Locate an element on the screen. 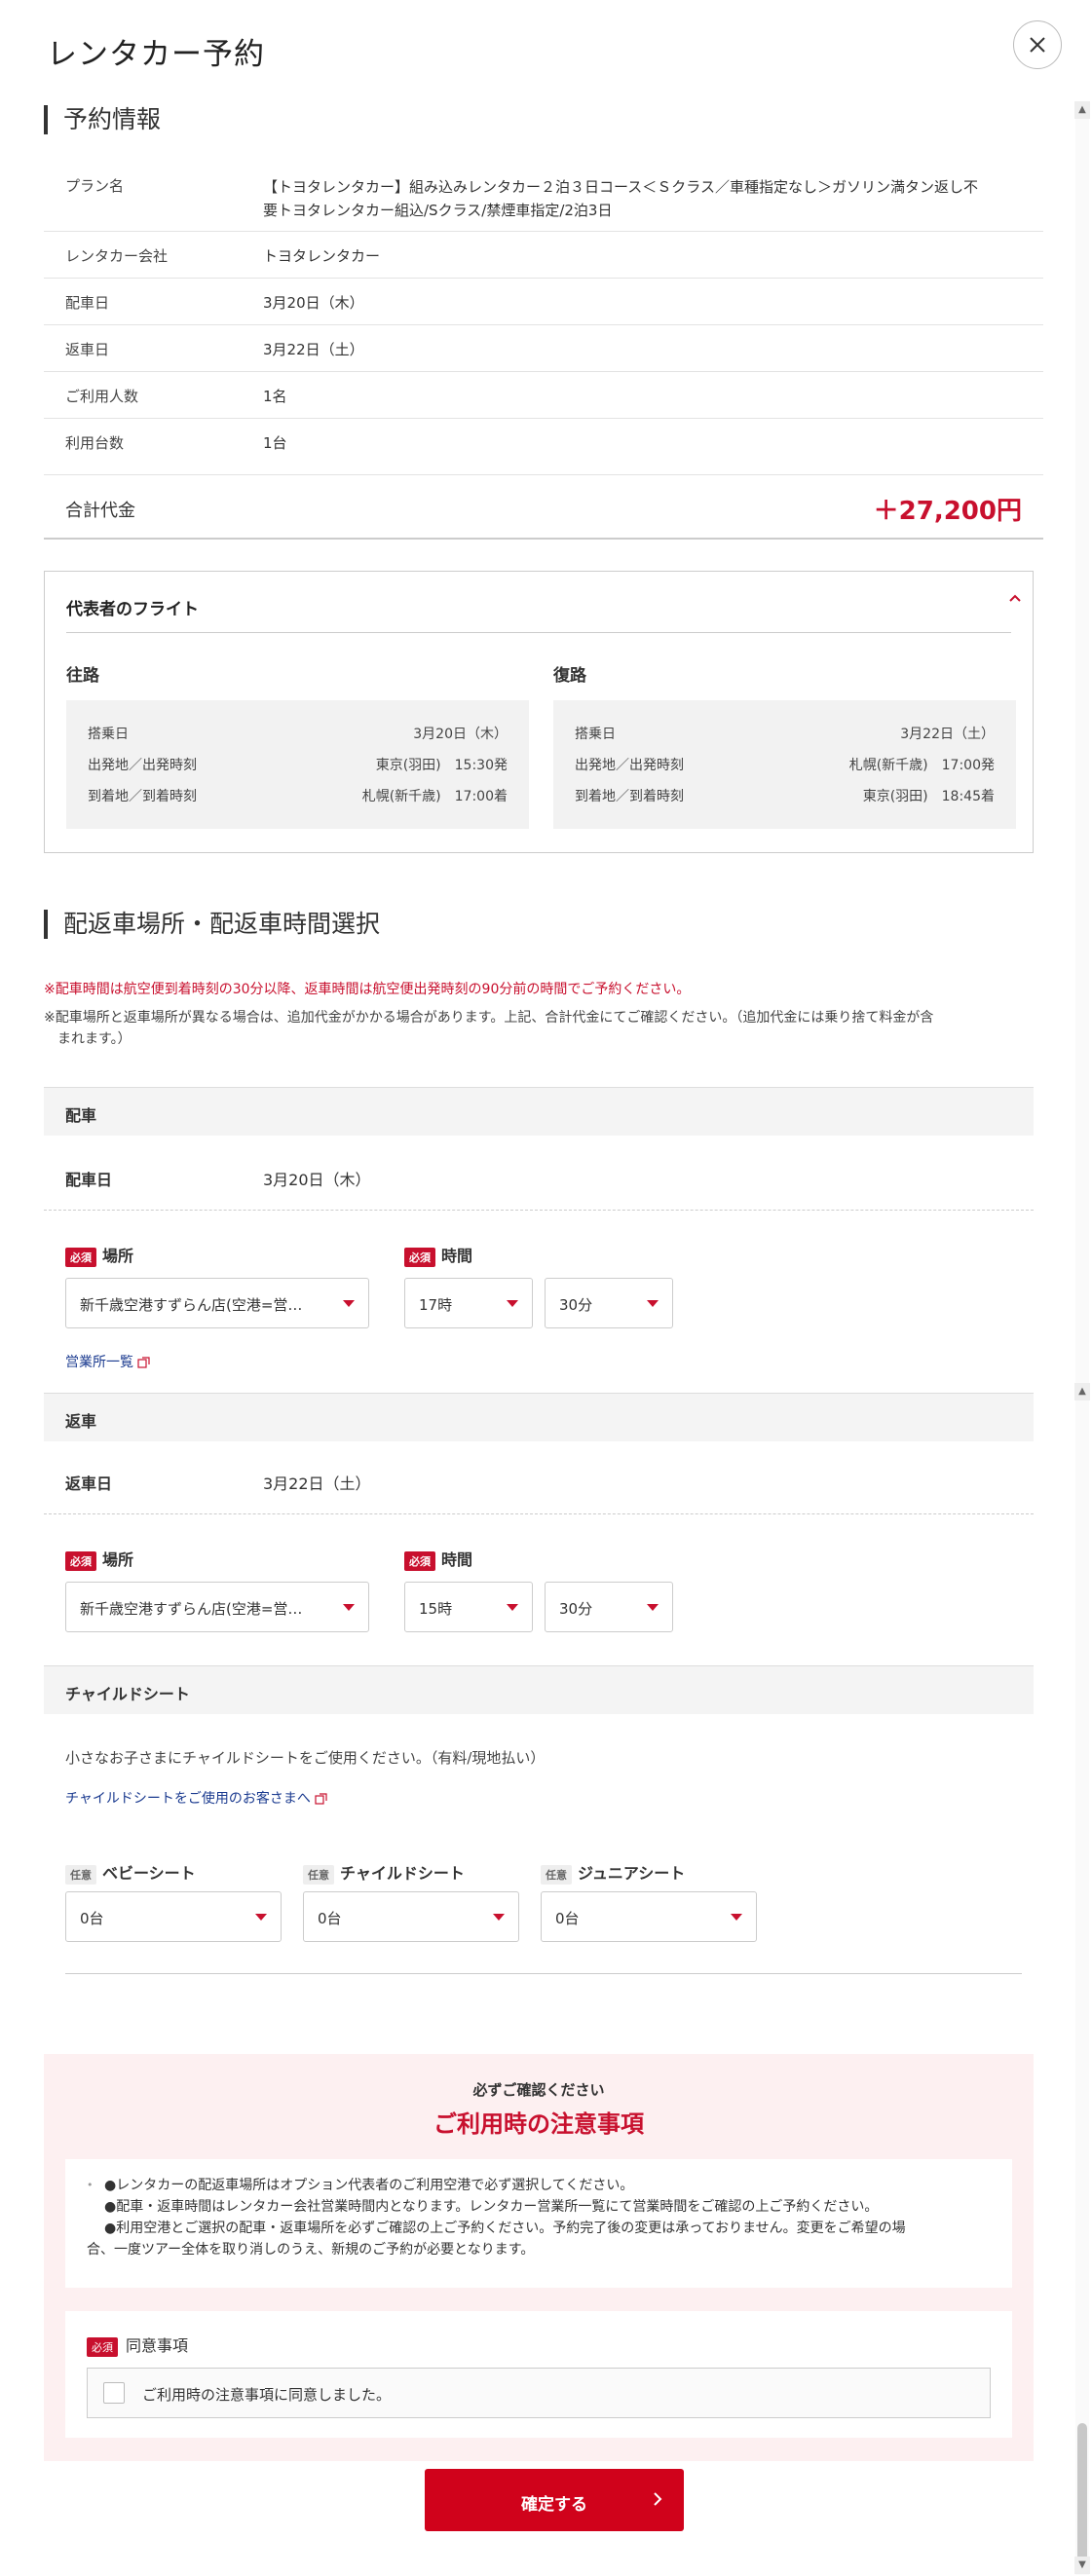 The width and height of the screenshot is (1092, 2576). child-seat-band: チャイルドシート is located at coordinates (539, 1689).